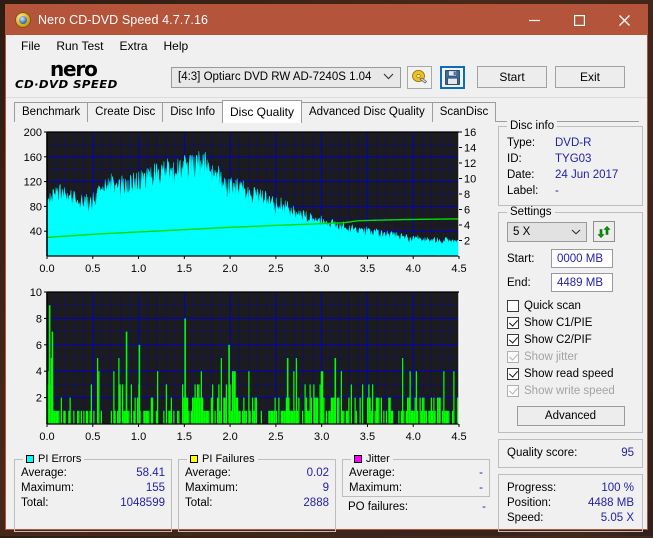 The height and width of the screenshot is (538, 653). Describe the element at coordinates (579, 20) in the screenshot. I see `maximize-button` at that location.